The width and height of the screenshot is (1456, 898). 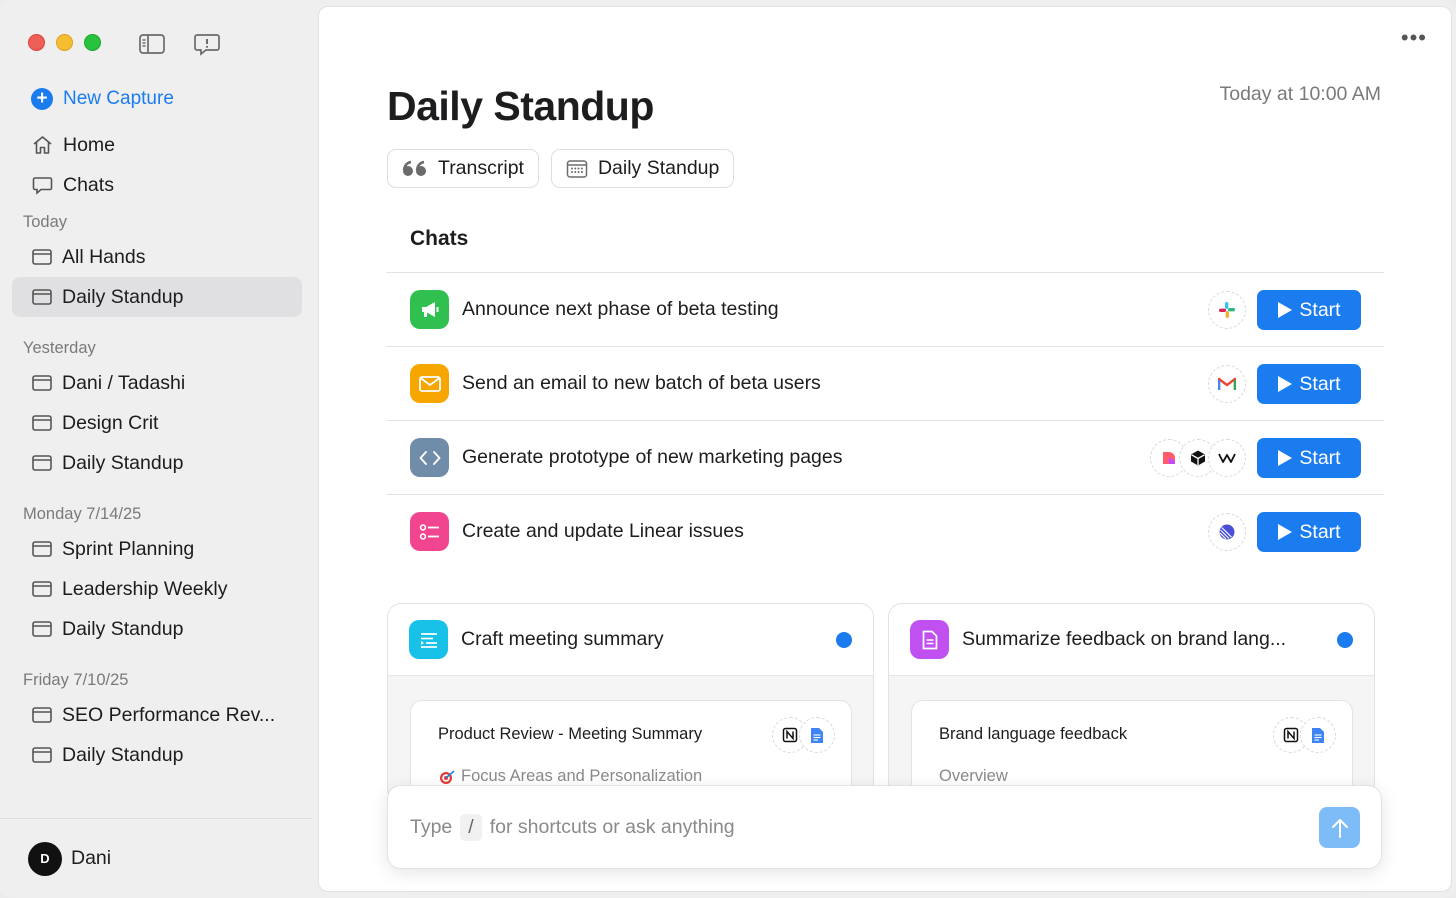 I want to click on sidebar-item-meeting: Design Crit, so click(x=157, y=423).